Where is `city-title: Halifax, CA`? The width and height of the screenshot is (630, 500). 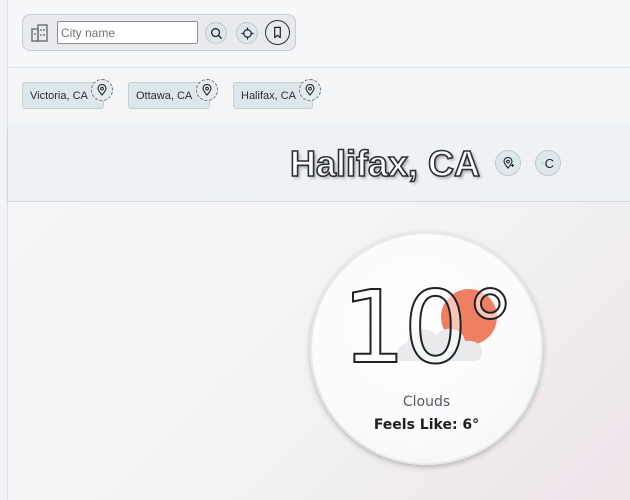
city-title: Halifax, CA is located at coordinates (385, 163).